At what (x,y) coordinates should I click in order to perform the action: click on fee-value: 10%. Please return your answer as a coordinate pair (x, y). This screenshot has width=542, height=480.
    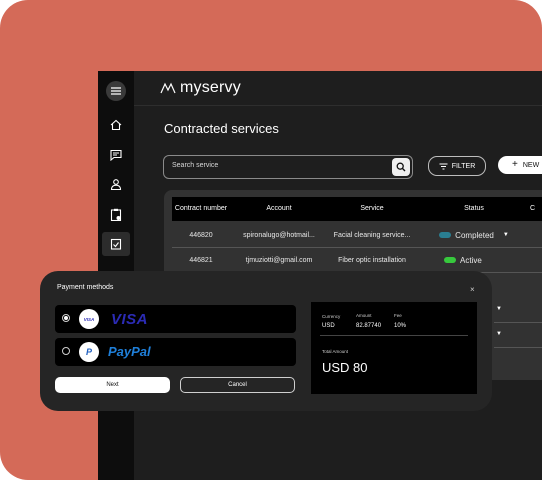
    Looking at the image, I should click on (400, 326).